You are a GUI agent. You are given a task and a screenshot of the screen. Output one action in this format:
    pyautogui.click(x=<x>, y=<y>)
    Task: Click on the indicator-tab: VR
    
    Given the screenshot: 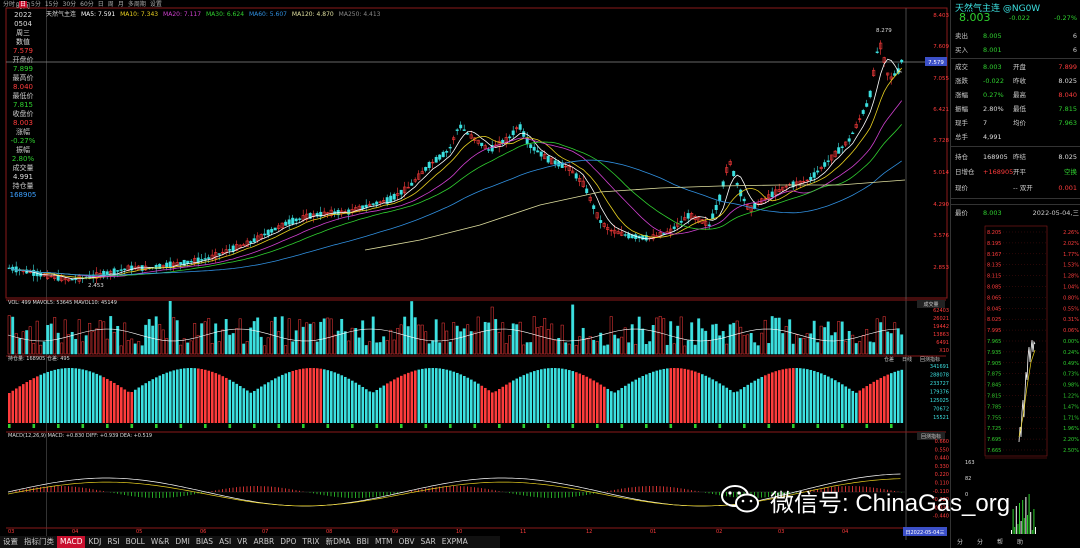 What is the action you would take?
    pyautogui.click(x=242, y=542)
    